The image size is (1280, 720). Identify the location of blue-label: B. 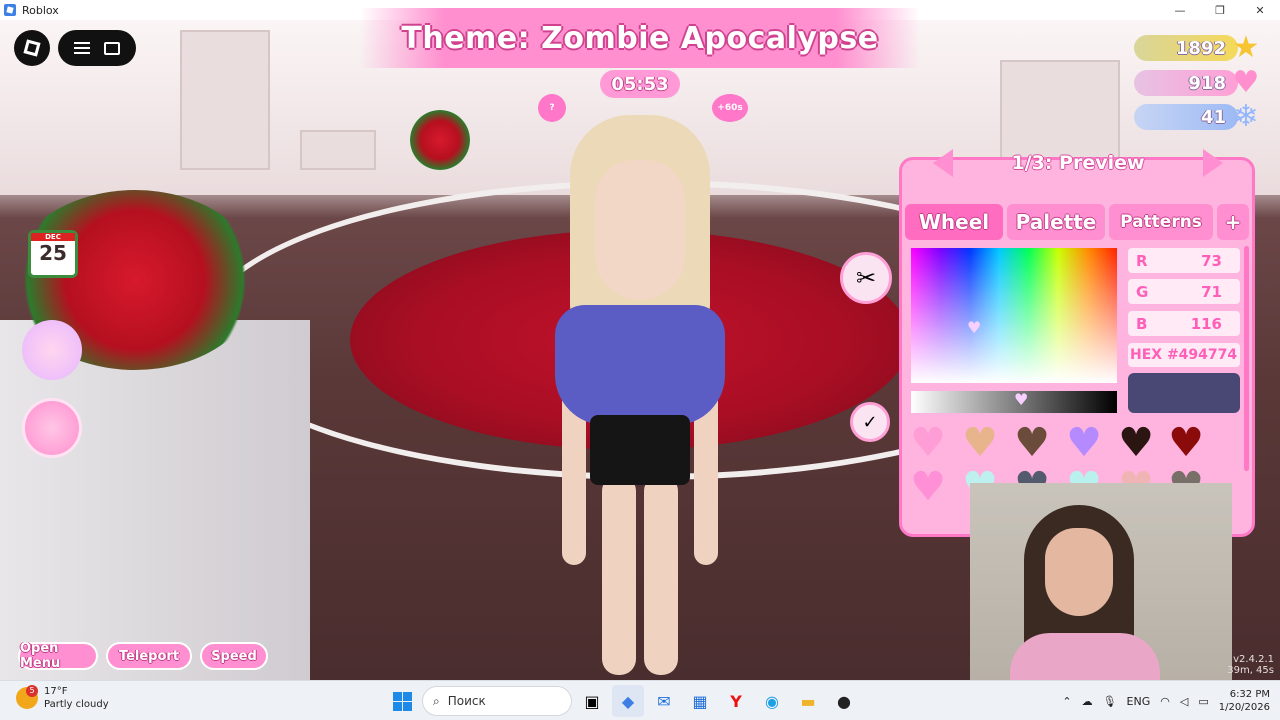
(1142, 323).